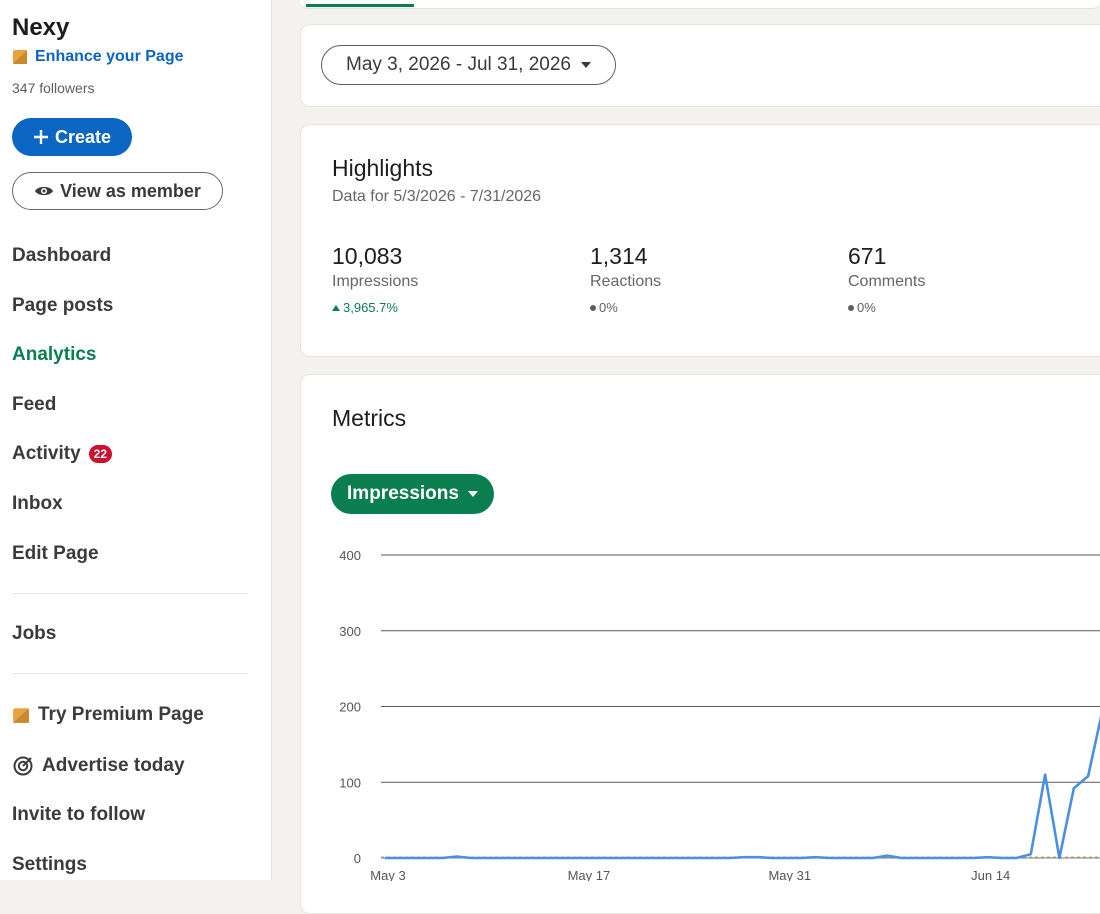 This screenshot has width=1100, height=914. I want to click on nav-feed: Feed, so click(34, 405).